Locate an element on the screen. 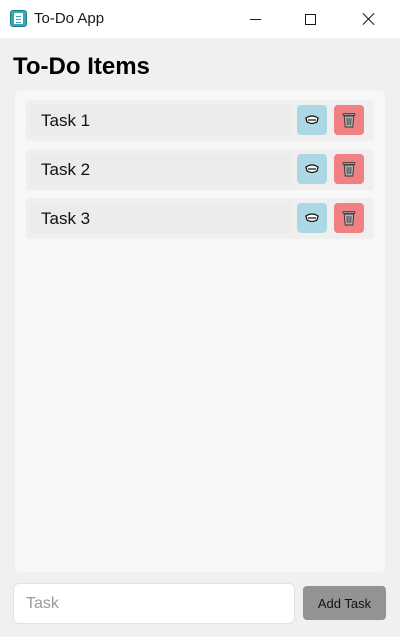 The image size is (400, 637). task-item: Task 3 is located at coordinates (200, 218).